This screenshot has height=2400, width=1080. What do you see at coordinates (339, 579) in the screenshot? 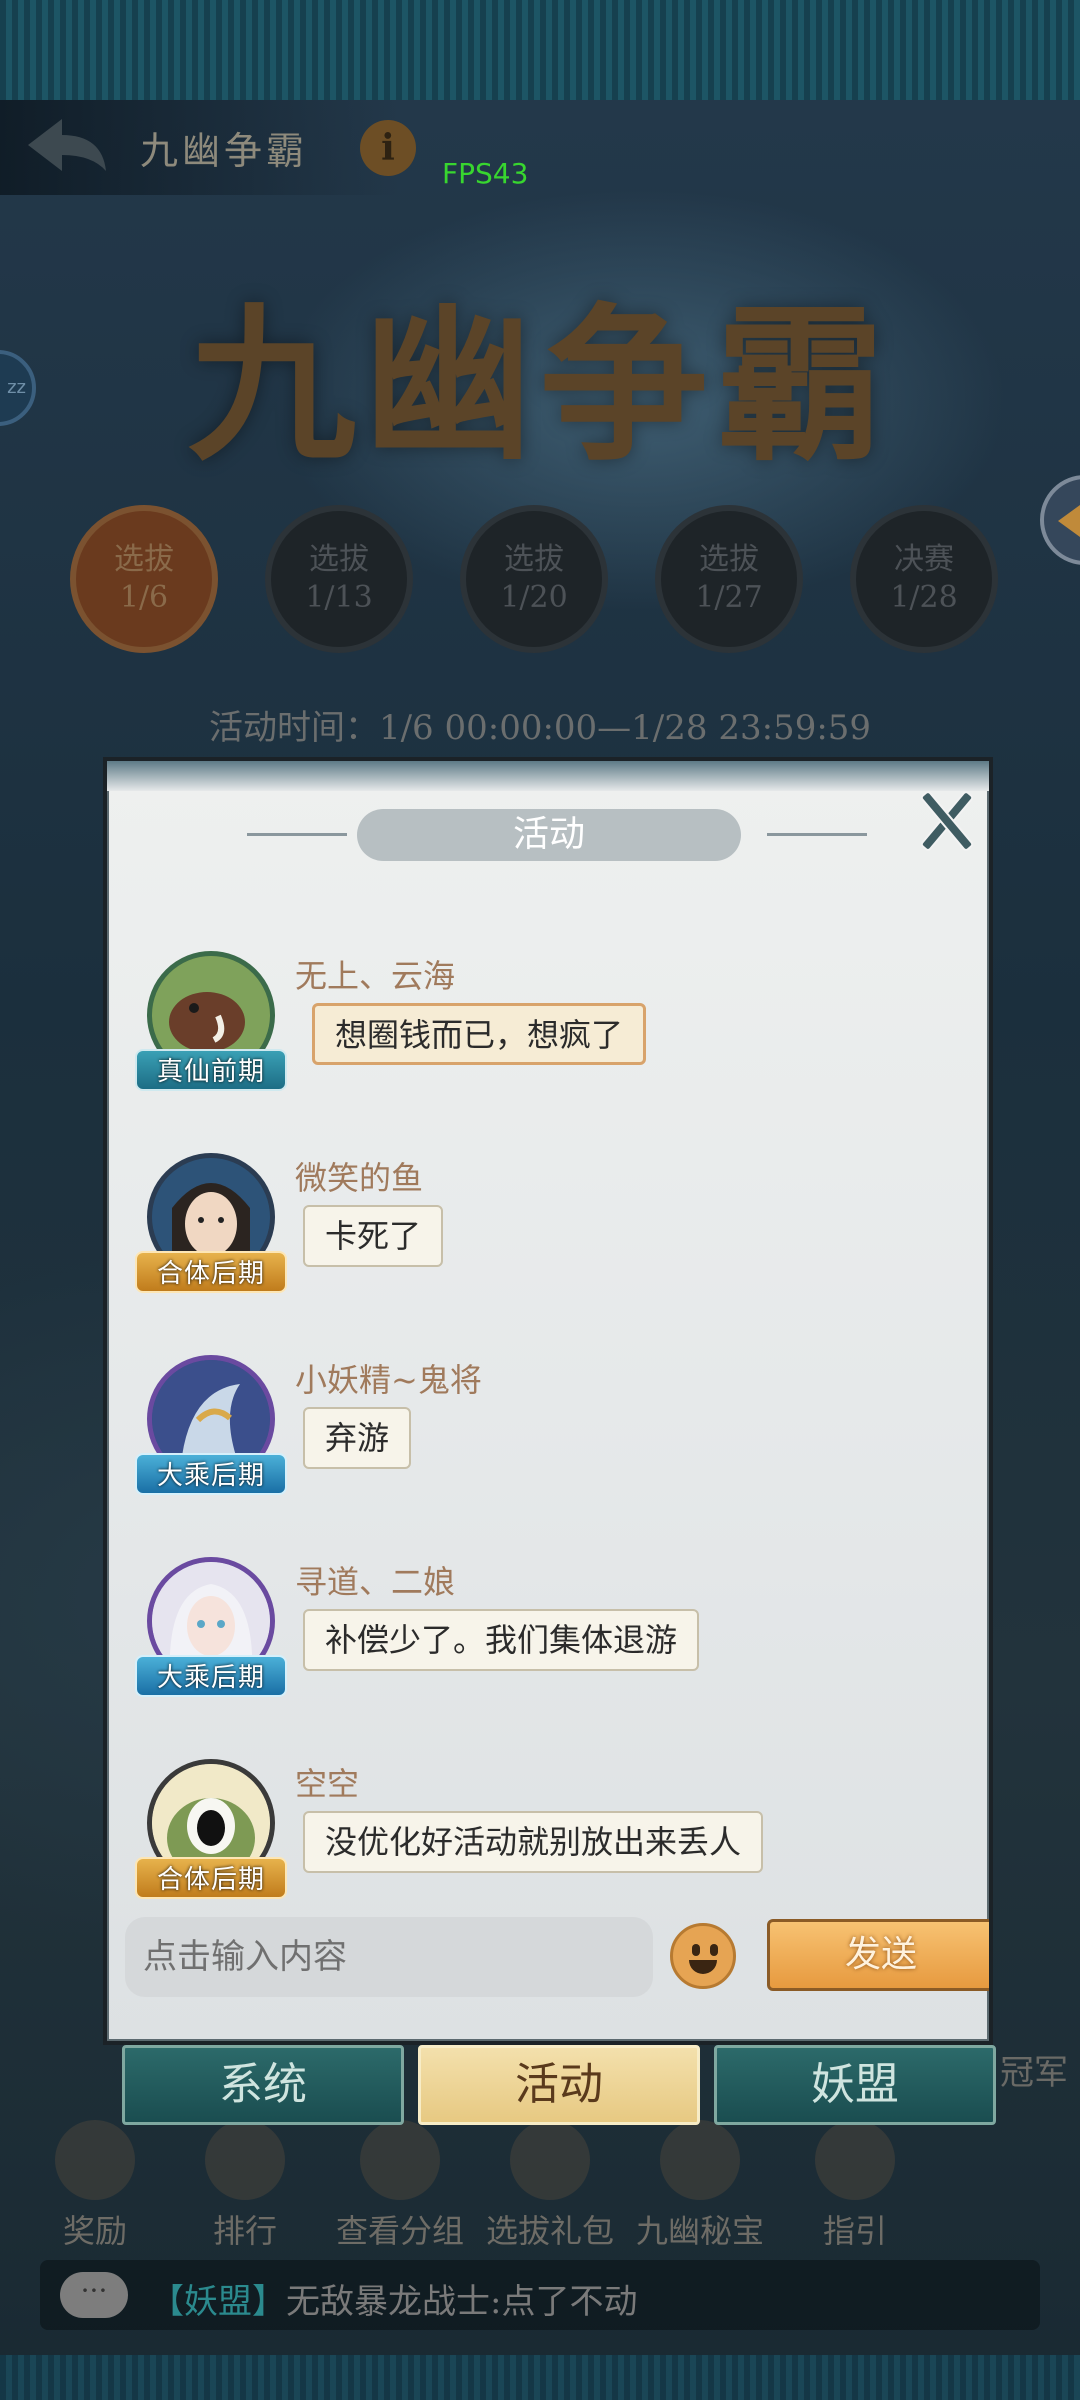
I see `stage-item: 选拔 1/13` at bounding box center [339, 579].